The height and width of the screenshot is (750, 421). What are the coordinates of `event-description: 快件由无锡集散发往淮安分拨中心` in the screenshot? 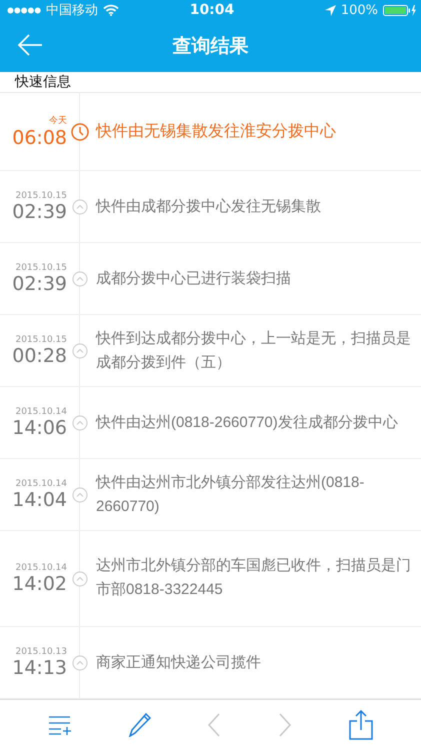 It's located at (215, 132).